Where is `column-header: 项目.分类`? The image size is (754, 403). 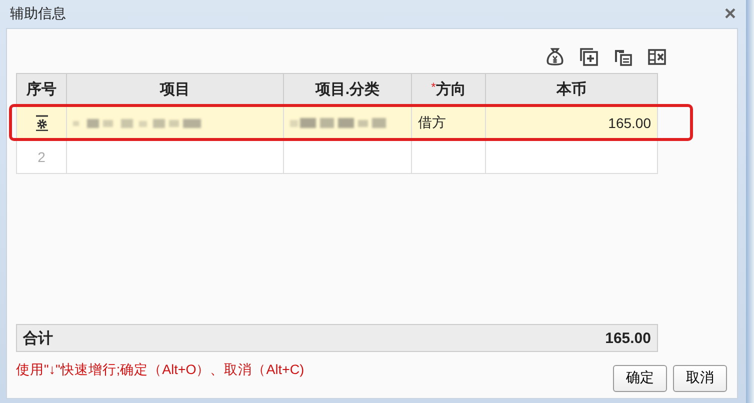 column-header: 项目.分类 is located at coordinates (348, 90).